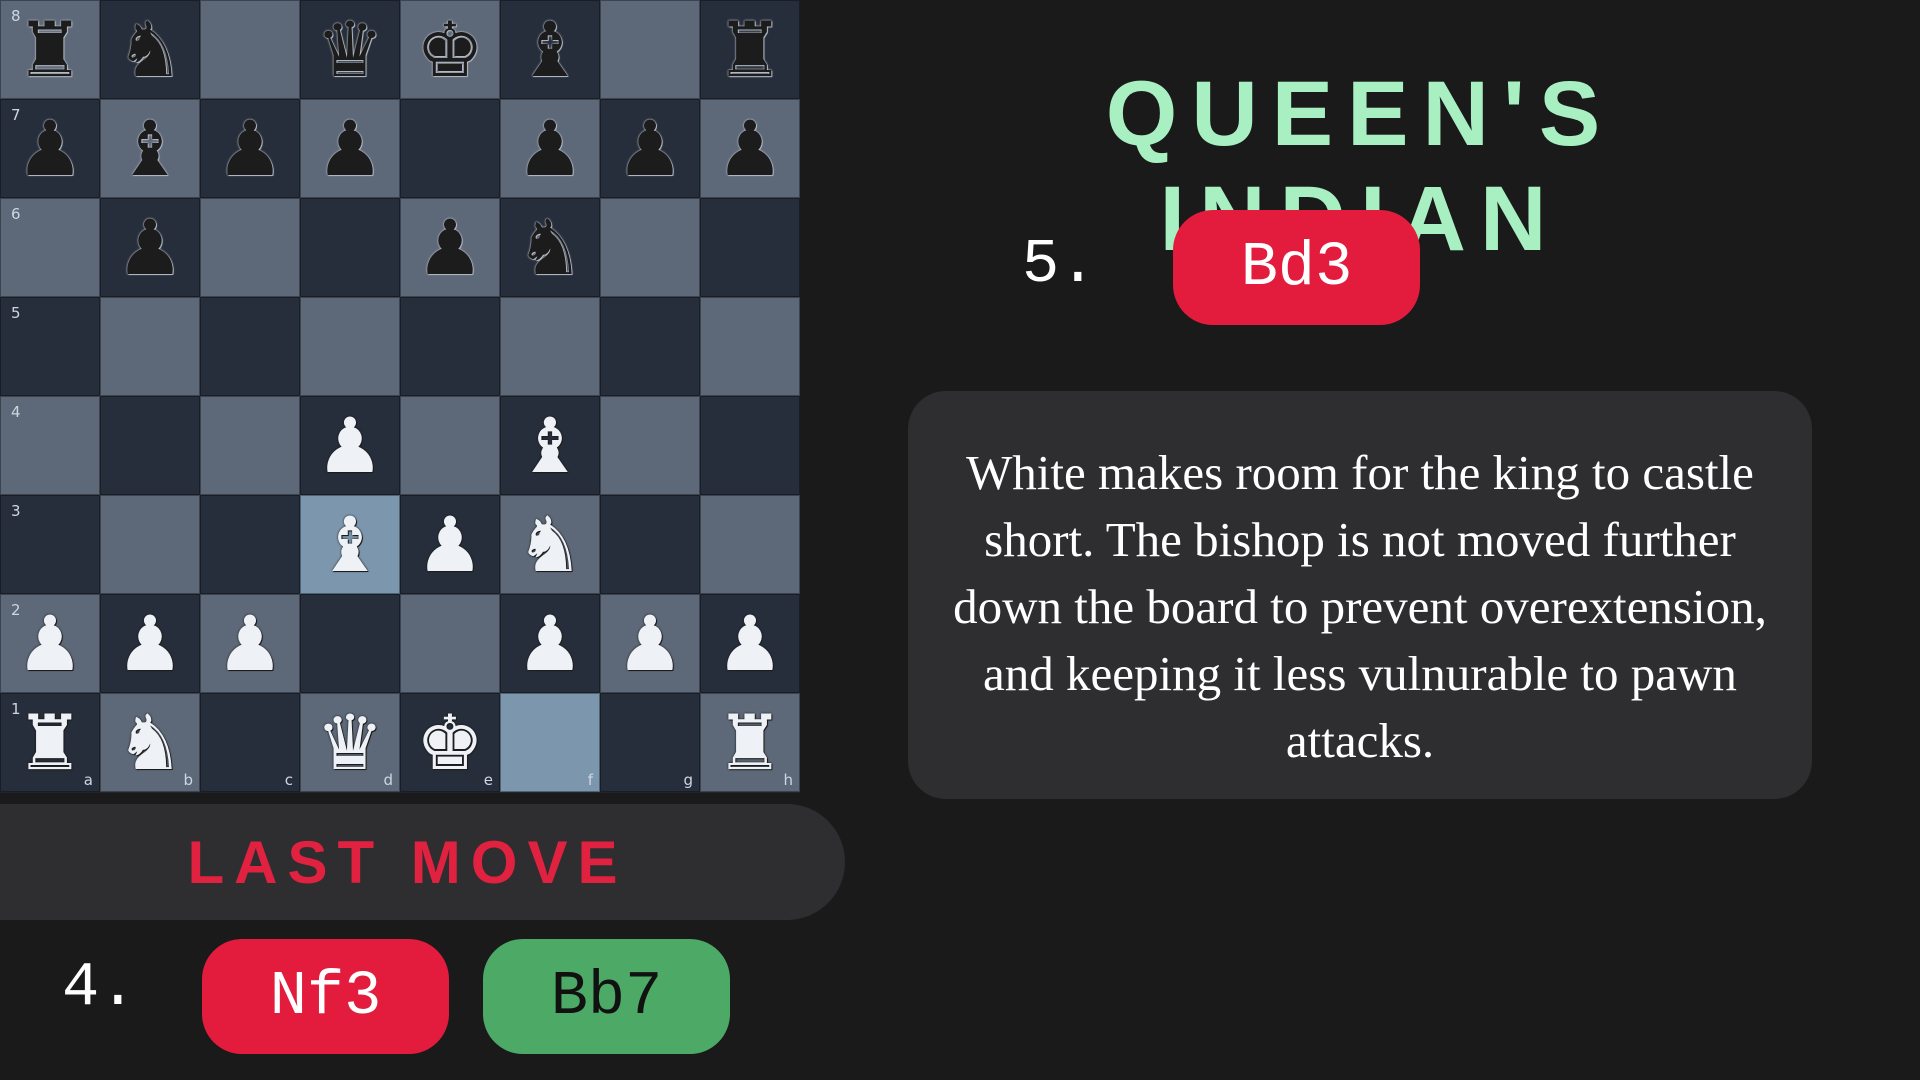  I want to click on square-d6, so click(350, 247).